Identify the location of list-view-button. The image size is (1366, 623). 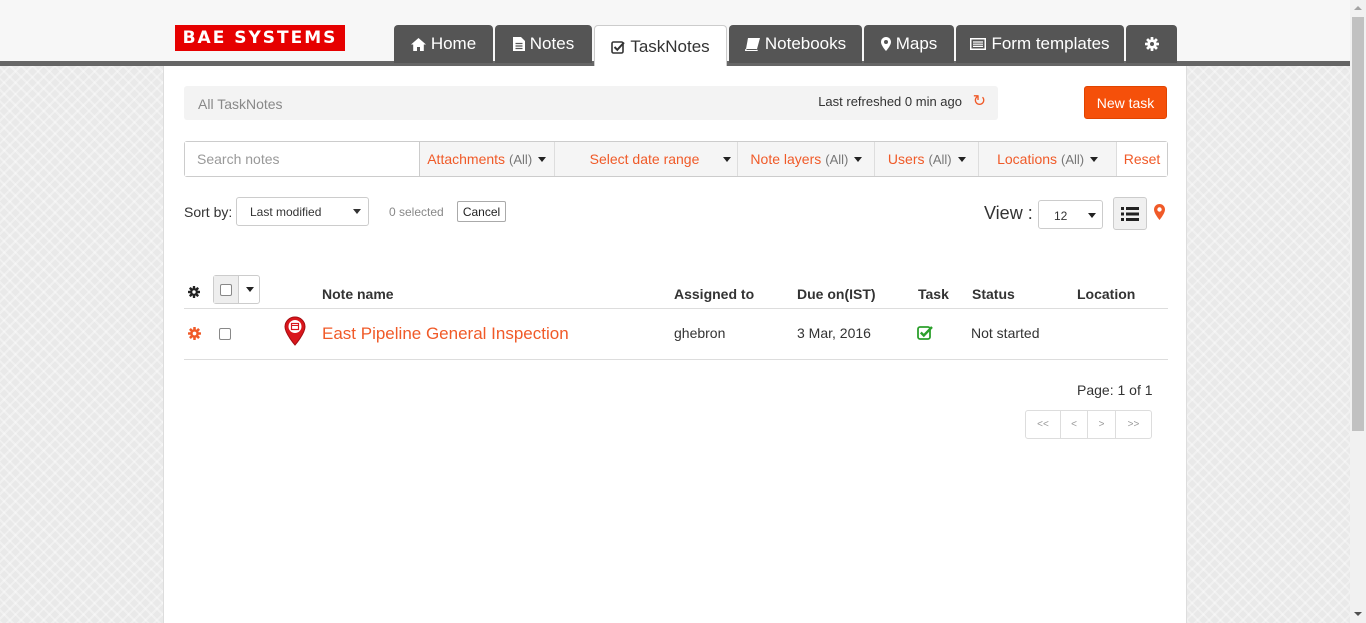
(1130, 213).